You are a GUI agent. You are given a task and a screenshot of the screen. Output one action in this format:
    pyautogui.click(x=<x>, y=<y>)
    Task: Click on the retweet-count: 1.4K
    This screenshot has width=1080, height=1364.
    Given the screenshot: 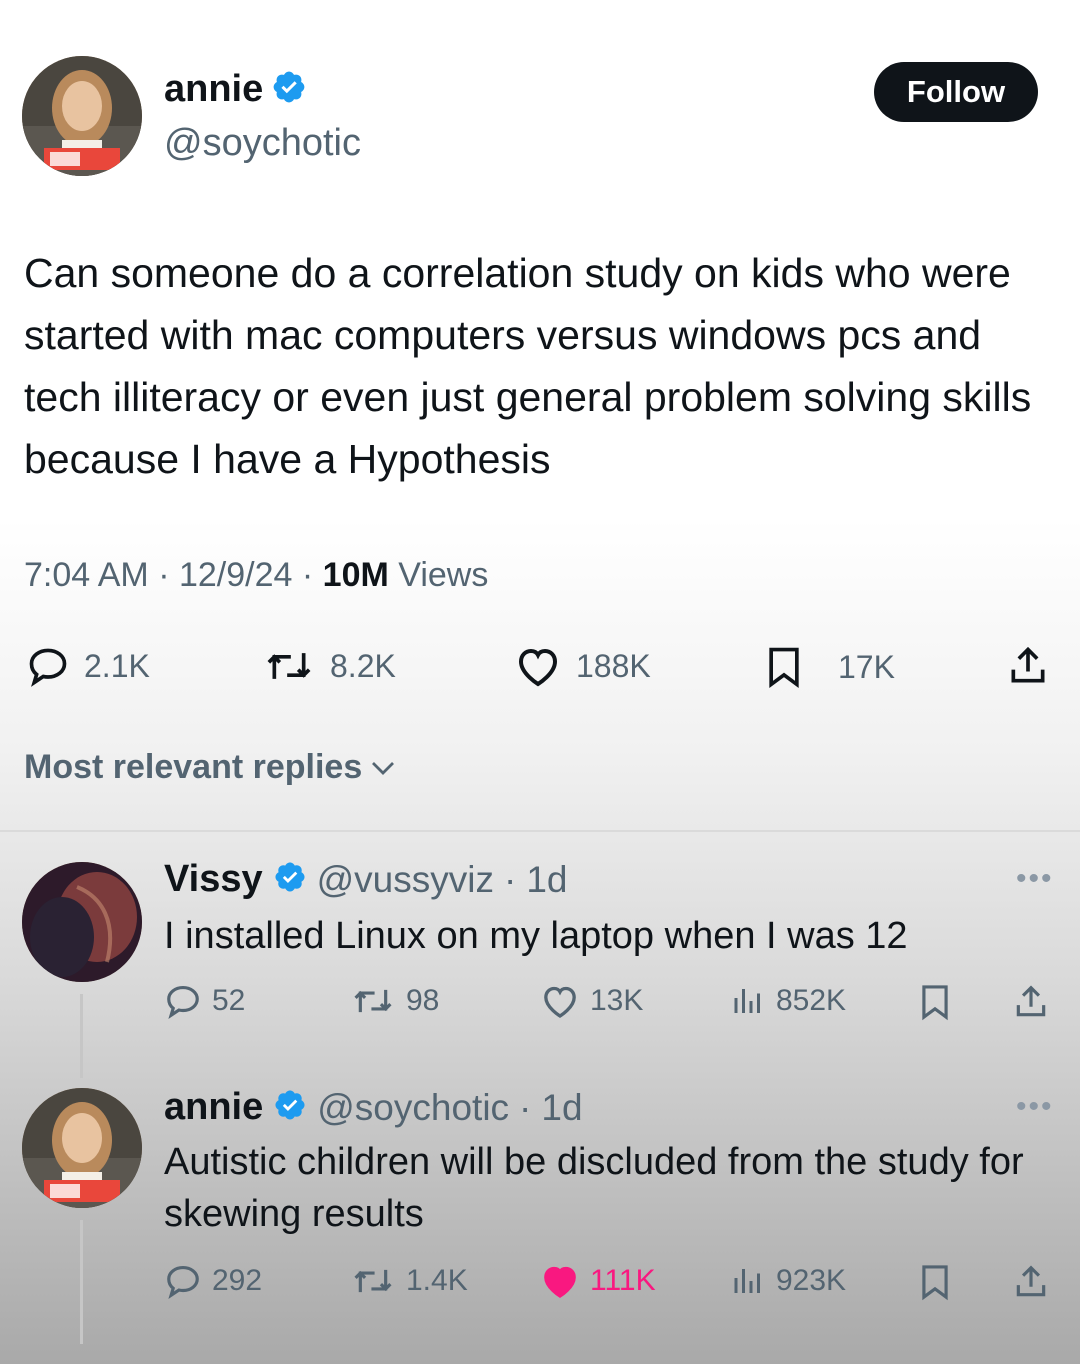 What is the action you would take?
    pyautogui.click(x=437, y=1280)
    